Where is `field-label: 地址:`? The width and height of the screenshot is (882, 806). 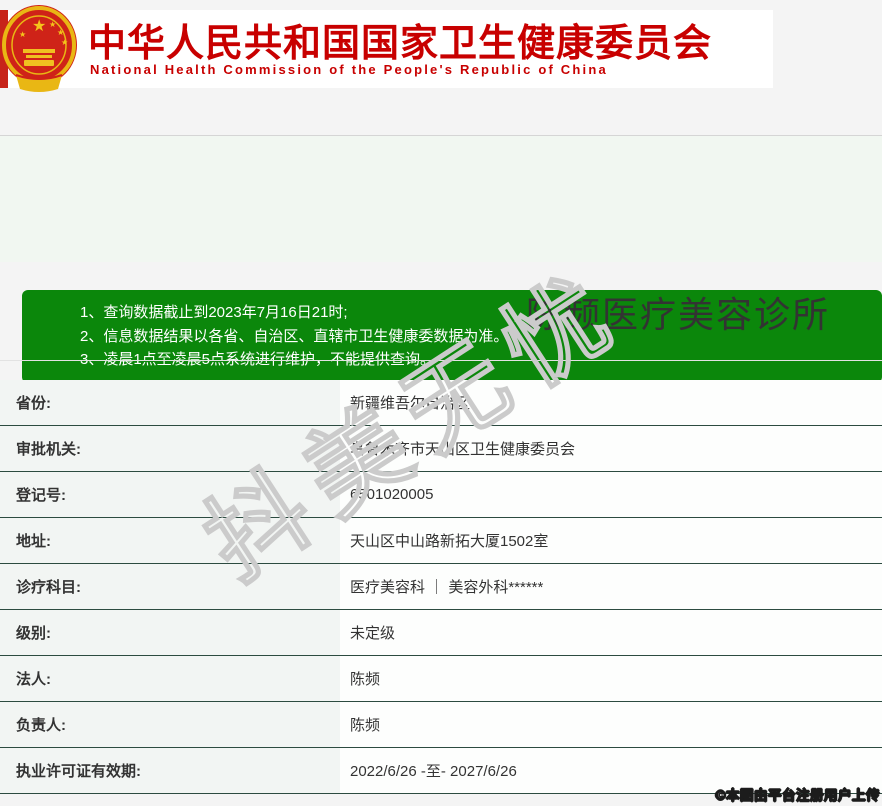
field-label: 地址: is located at coordinates (170, 540).